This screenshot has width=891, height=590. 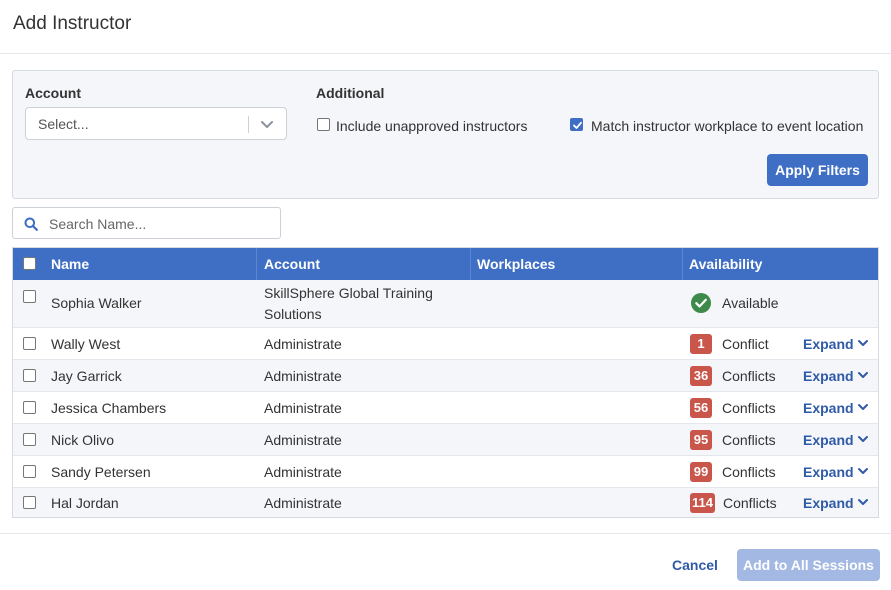 I want to click on search-icon, so click(x=31, y=224).